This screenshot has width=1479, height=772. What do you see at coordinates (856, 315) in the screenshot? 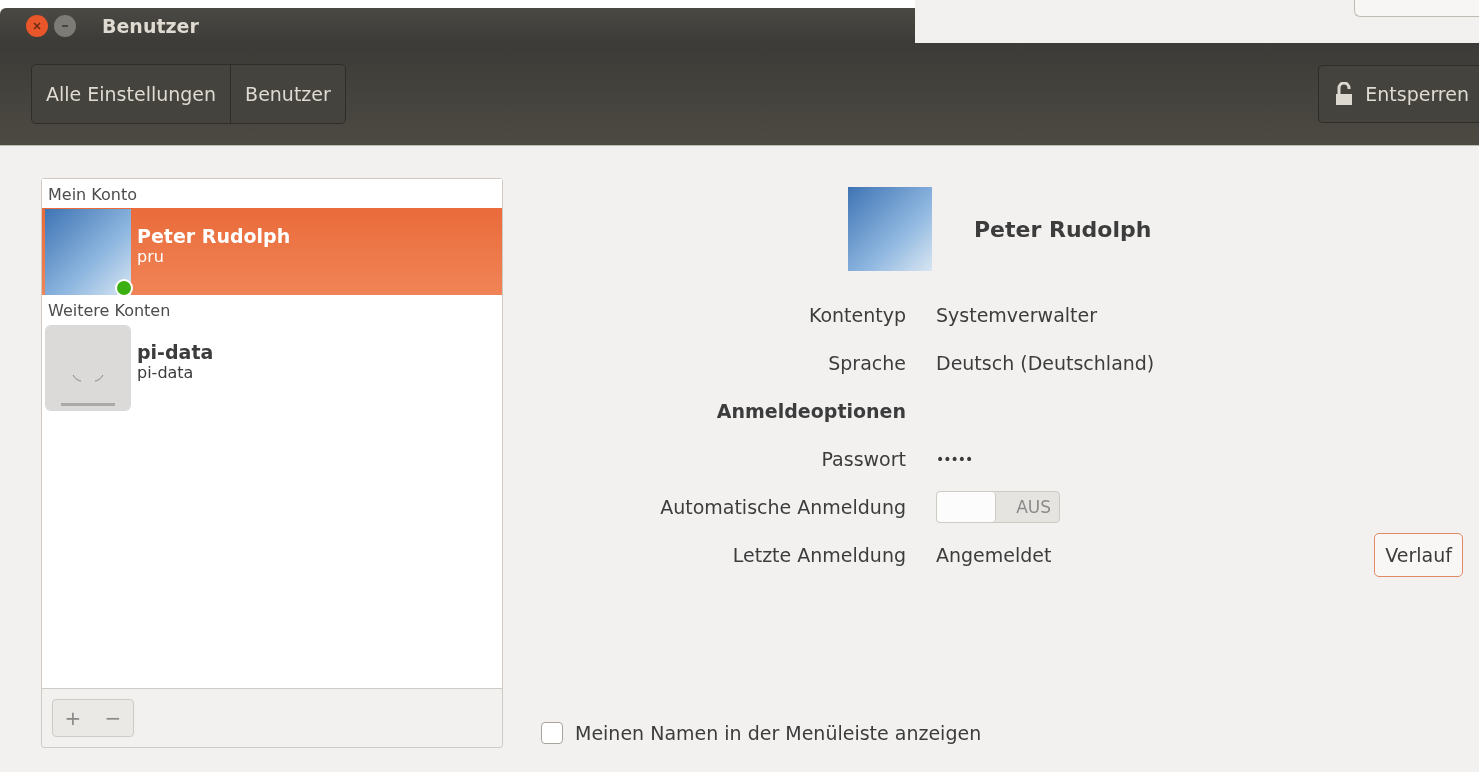
I see `field-label: Kontentyp` at bounding box center [856, 315].